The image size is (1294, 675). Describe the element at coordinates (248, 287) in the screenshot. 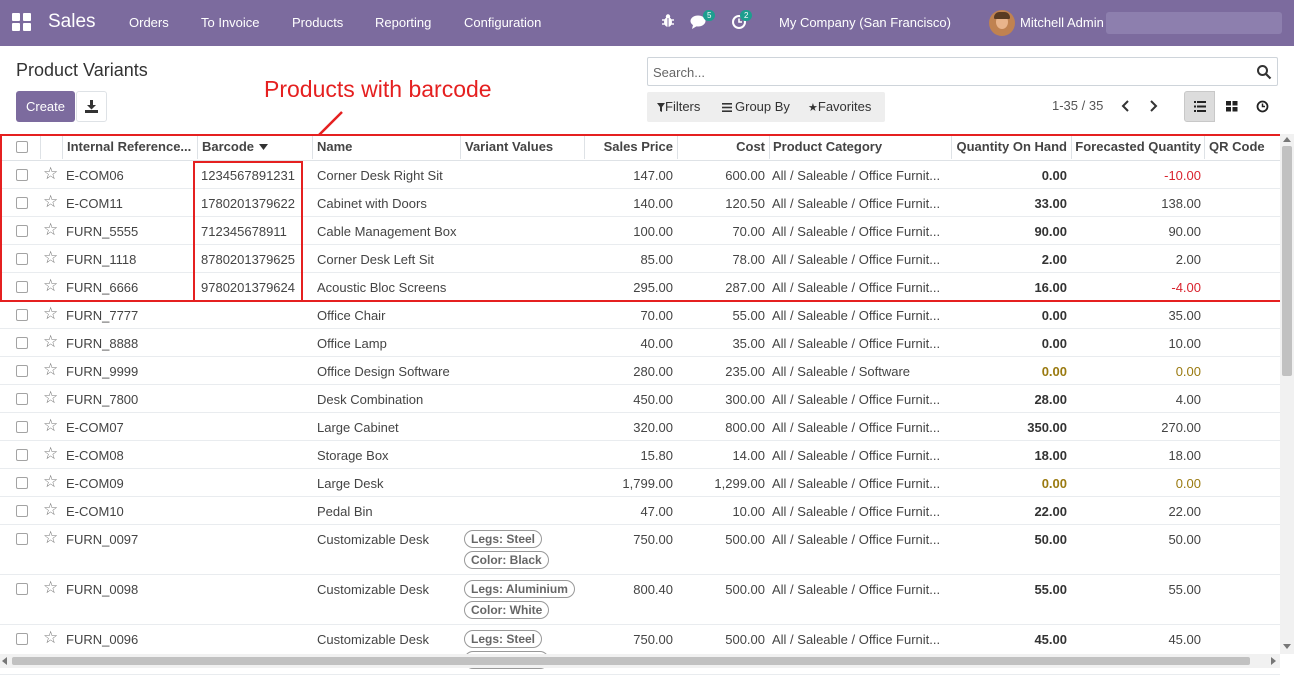

I see `cell-barcode: 9780201379624` at that location.